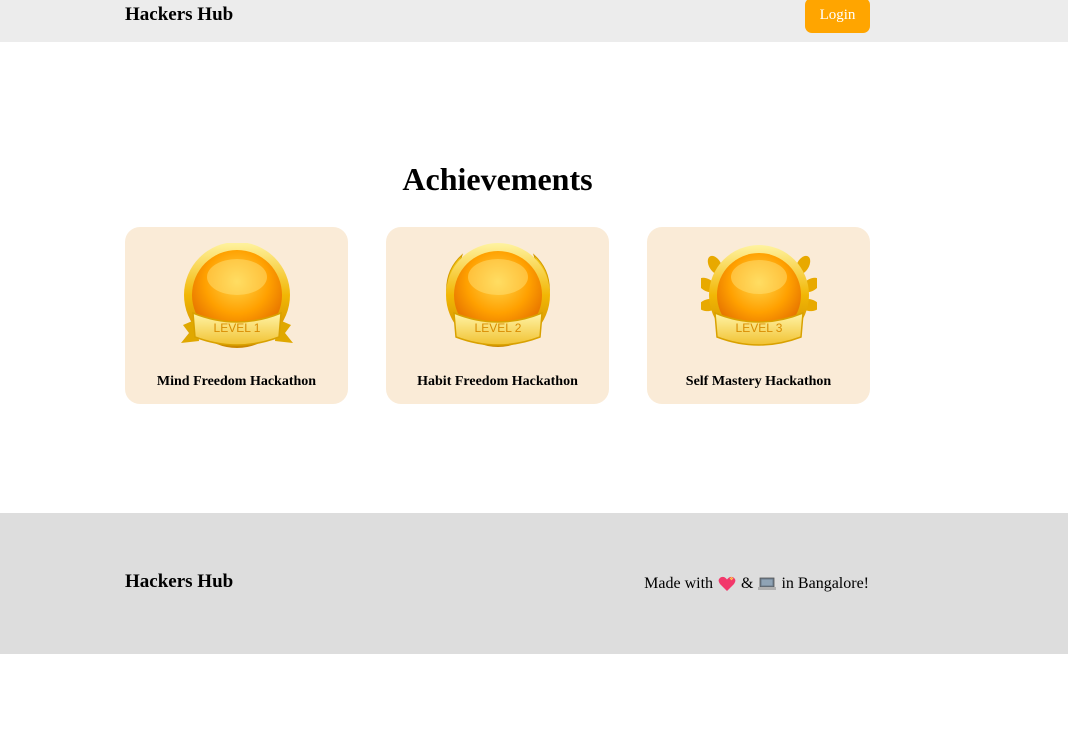 This screenshot has width=1068, height=753. What do you see at coordinates (756, 584) in the screenshot?
I see `footer-credit: Made with & in Bangalore!` at bounding box center [756, 584].